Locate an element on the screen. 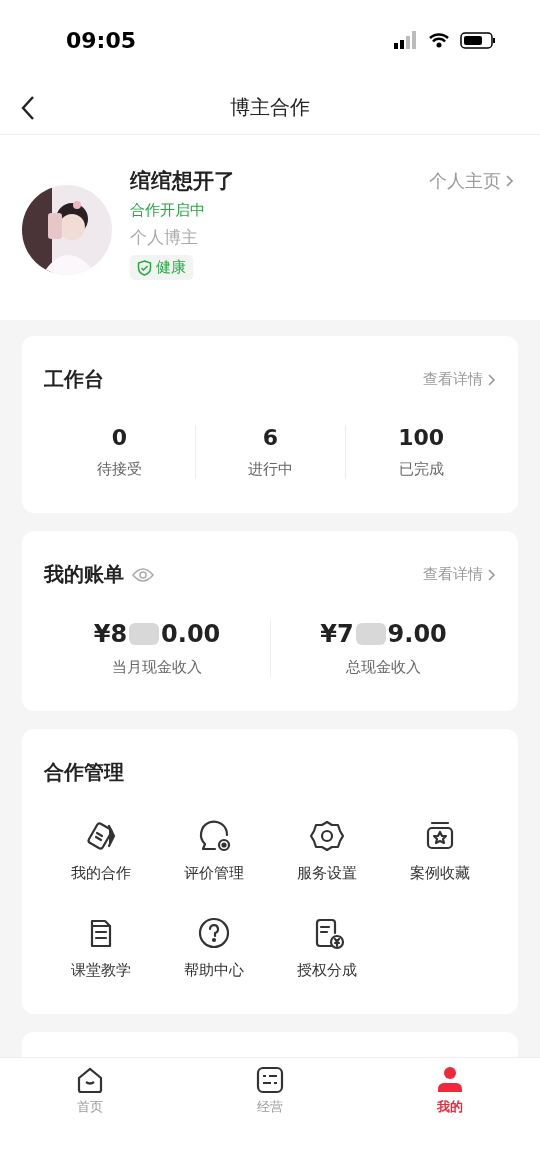 This screenshot has height=1171, width=540. status-time: 09:05 is located at coordinates (101, 40).